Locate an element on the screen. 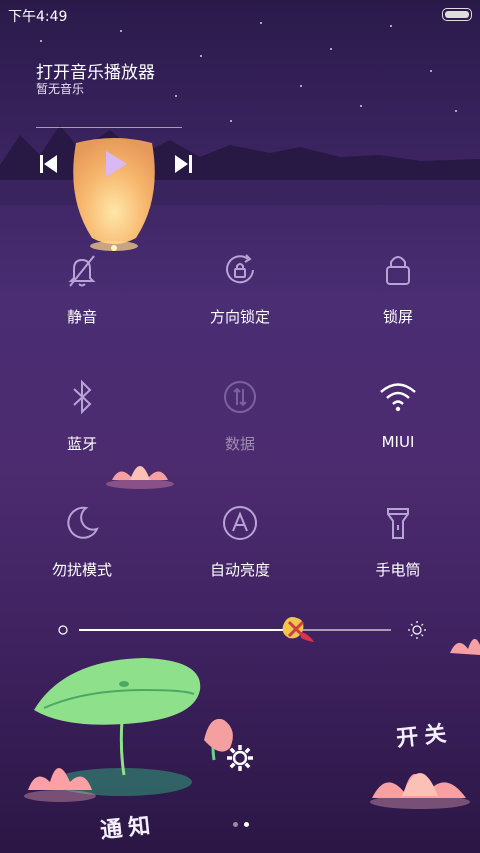  brightness-thumb is located at coordinates (297, 629).